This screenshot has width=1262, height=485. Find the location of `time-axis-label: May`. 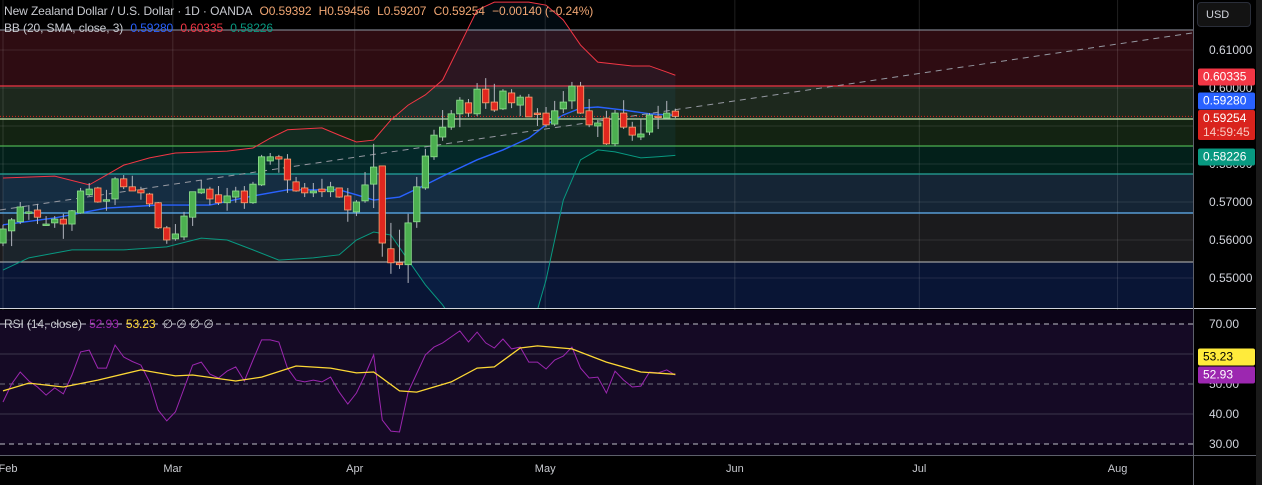

time-axis-label: May is located at coordinates (545, 469).